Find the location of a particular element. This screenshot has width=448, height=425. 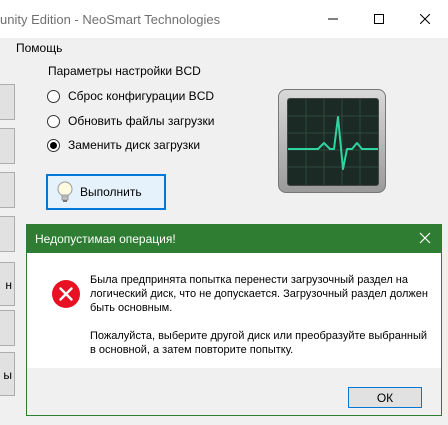

radio-label: Заменить диск загрузки is located at coordinates (134, 145).